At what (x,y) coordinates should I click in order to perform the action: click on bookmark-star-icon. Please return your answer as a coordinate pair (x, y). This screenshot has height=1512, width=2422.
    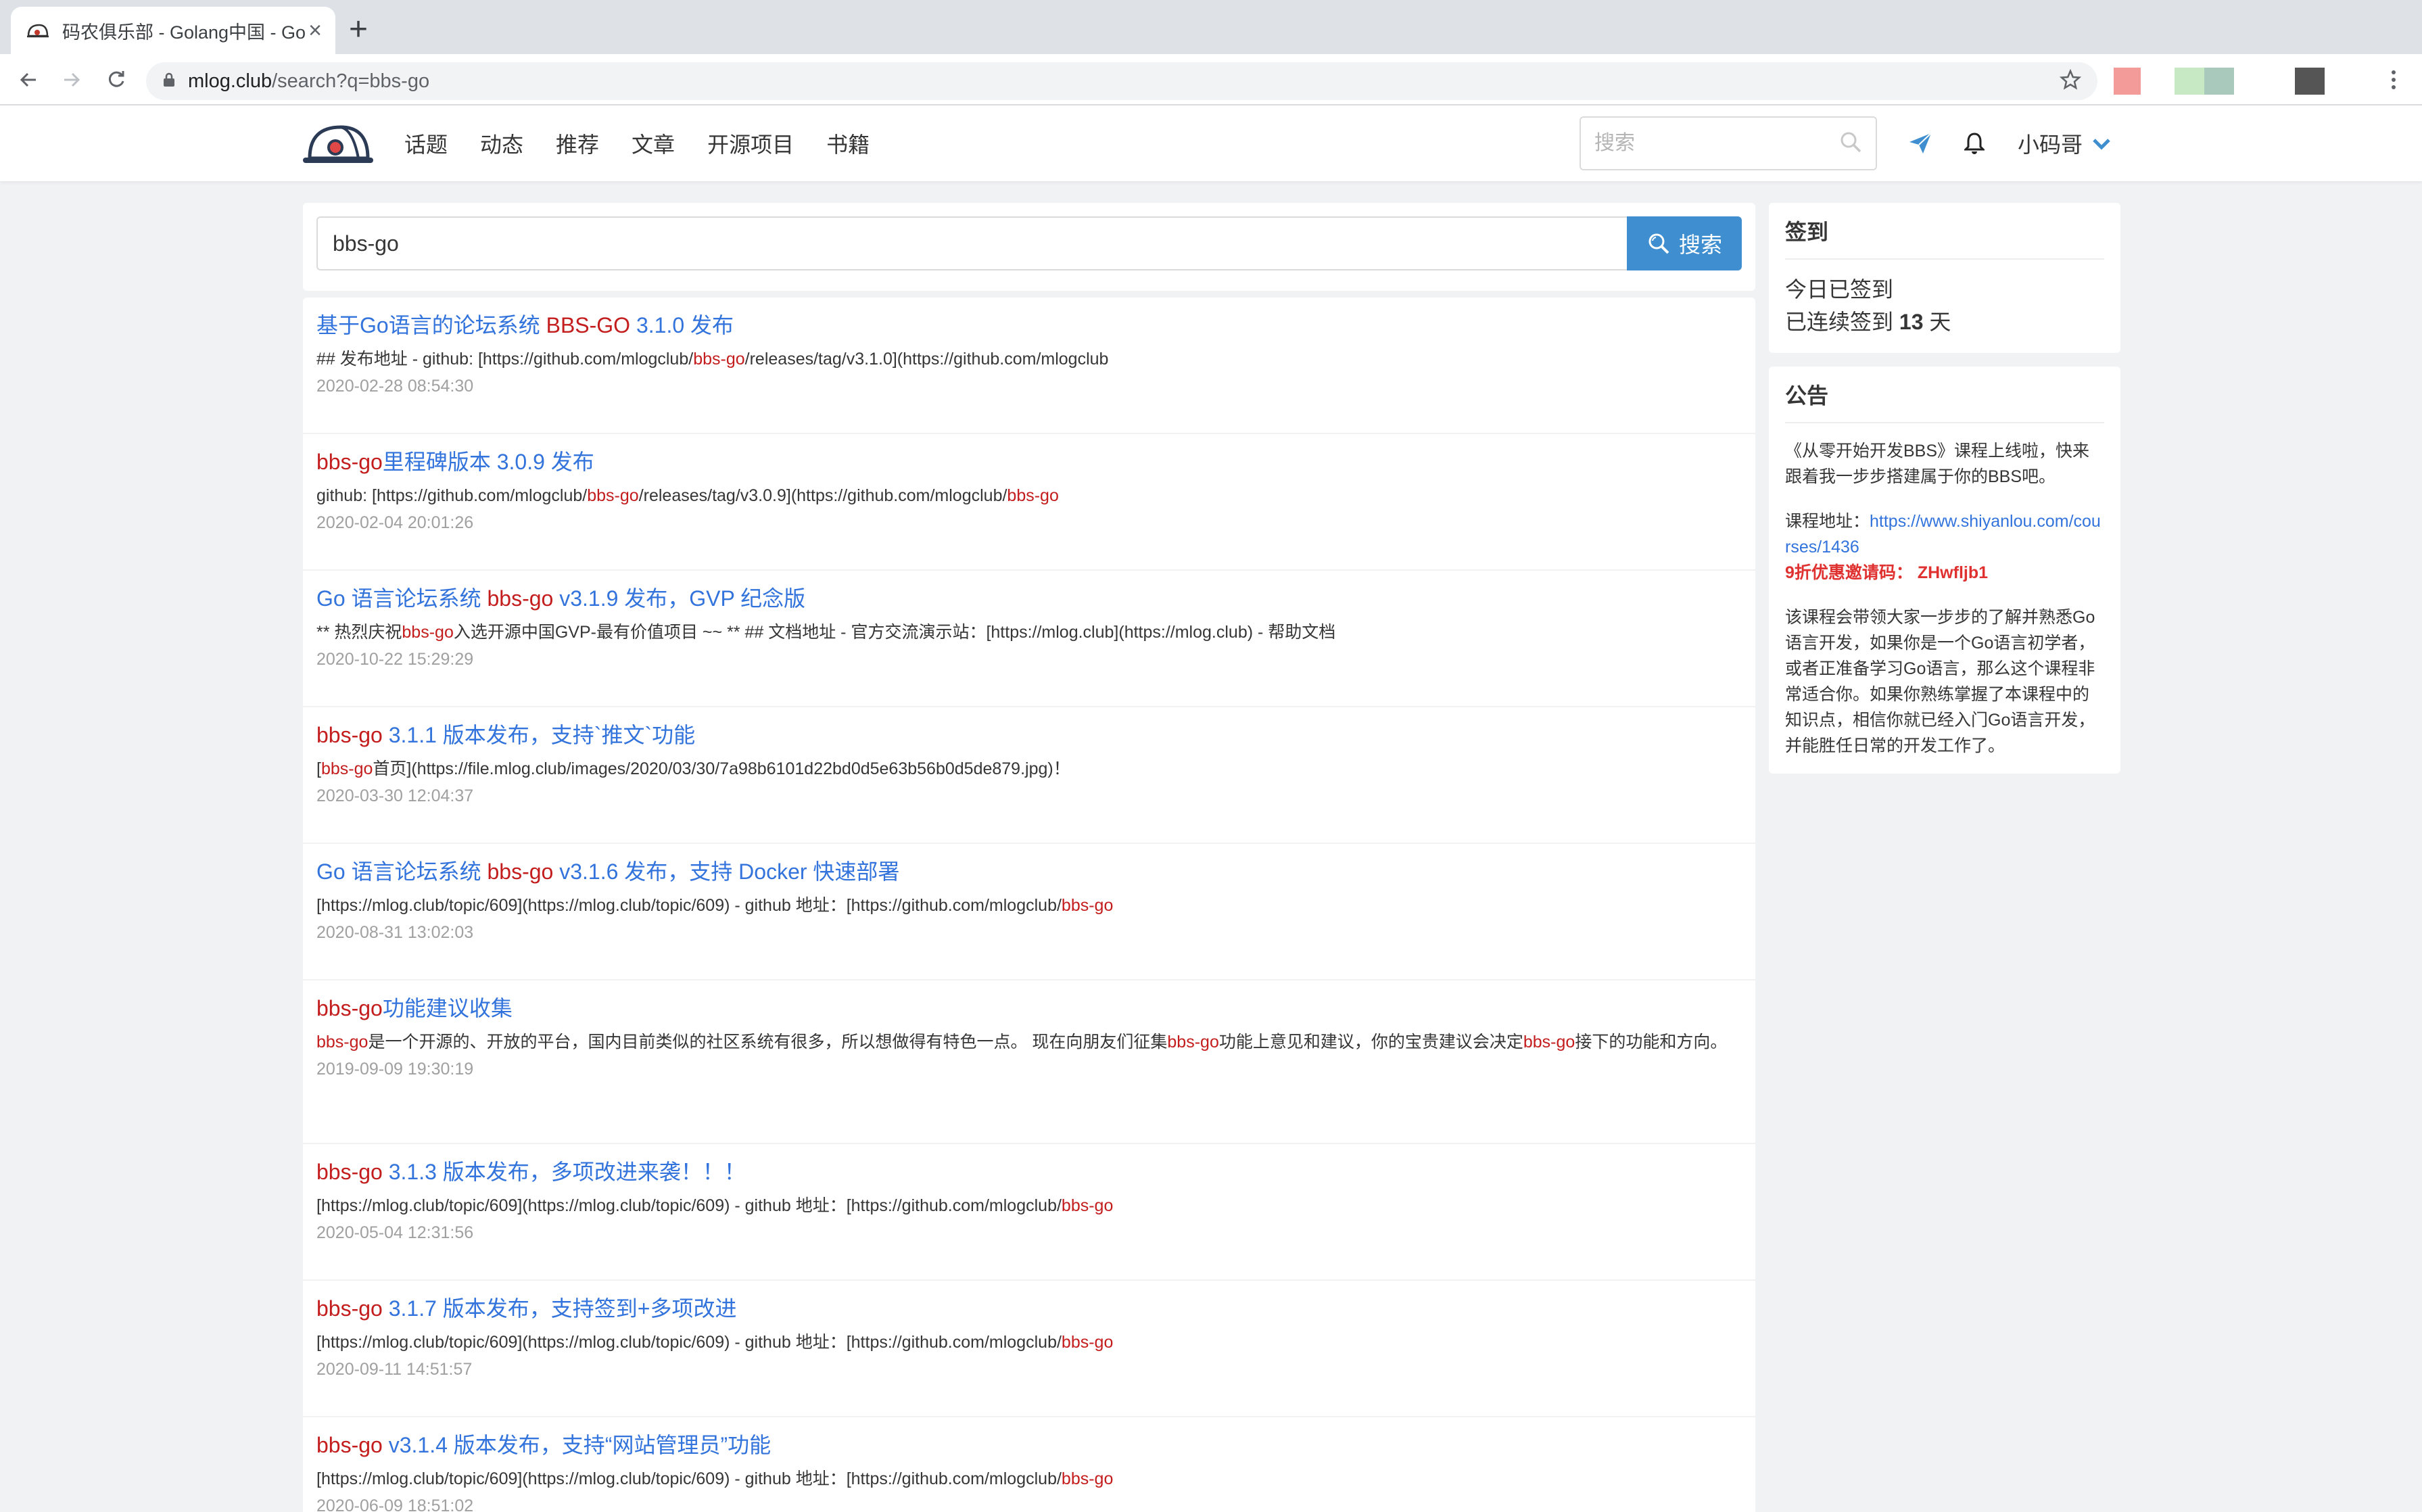
    Looking at the image, I should click on (2070, 81).